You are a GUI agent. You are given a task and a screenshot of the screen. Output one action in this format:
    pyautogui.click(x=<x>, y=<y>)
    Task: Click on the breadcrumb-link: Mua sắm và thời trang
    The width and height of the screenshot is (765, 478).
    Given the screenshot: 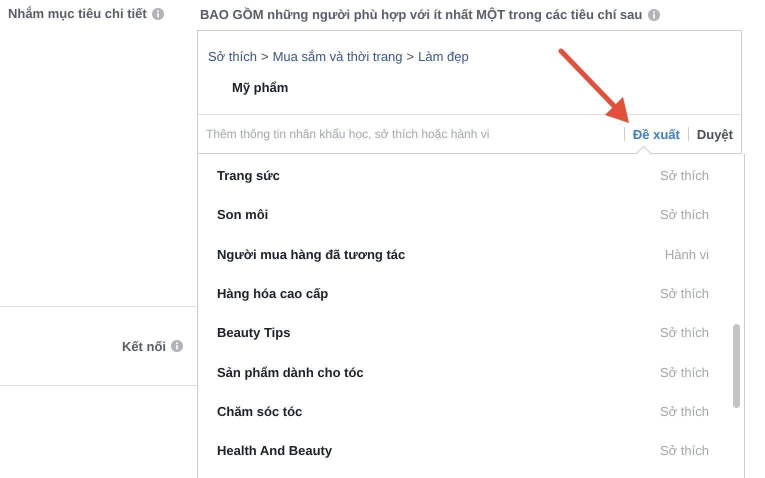 What is the action you would take?
    pyautogui.click(x=337, y=56)
    